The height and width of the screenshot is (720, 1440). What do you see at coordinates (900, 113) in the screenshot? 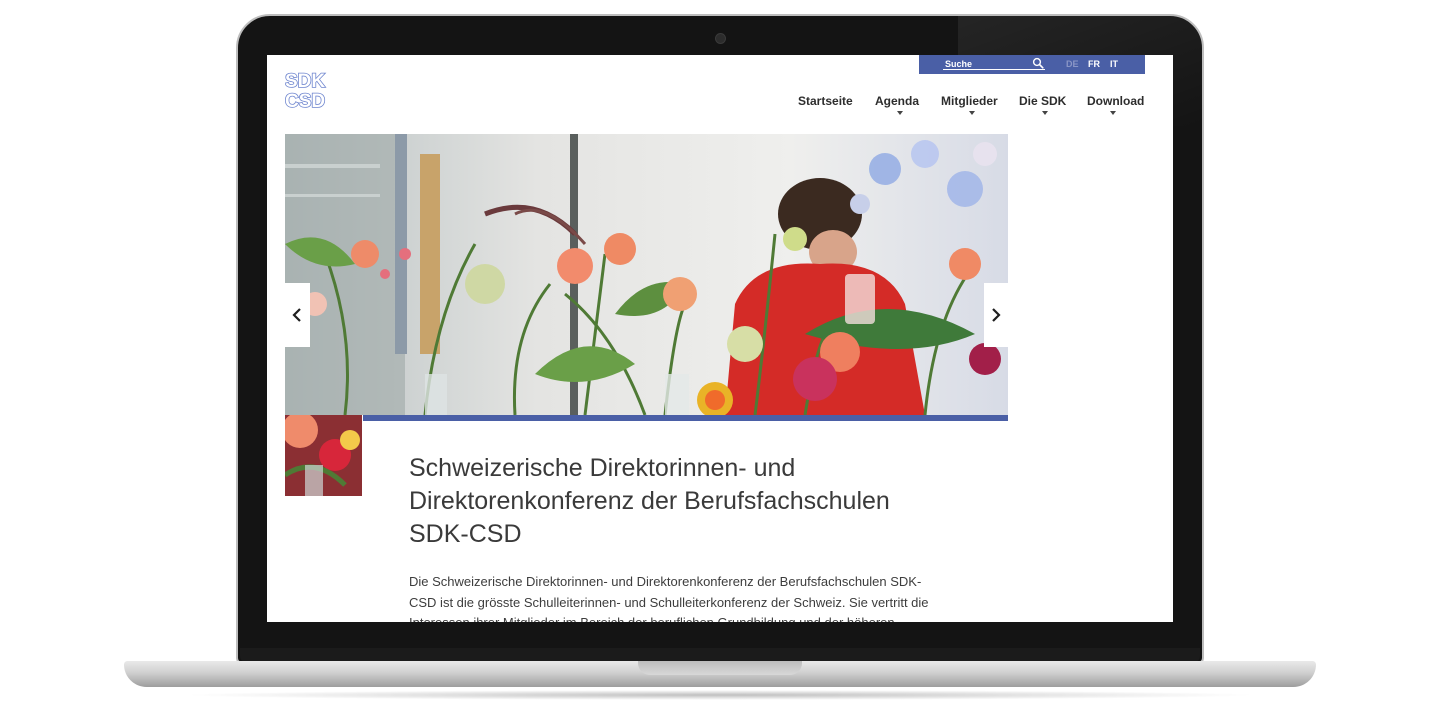
I see `agenda-dropdown-icon` at bounding box center [900, 113].